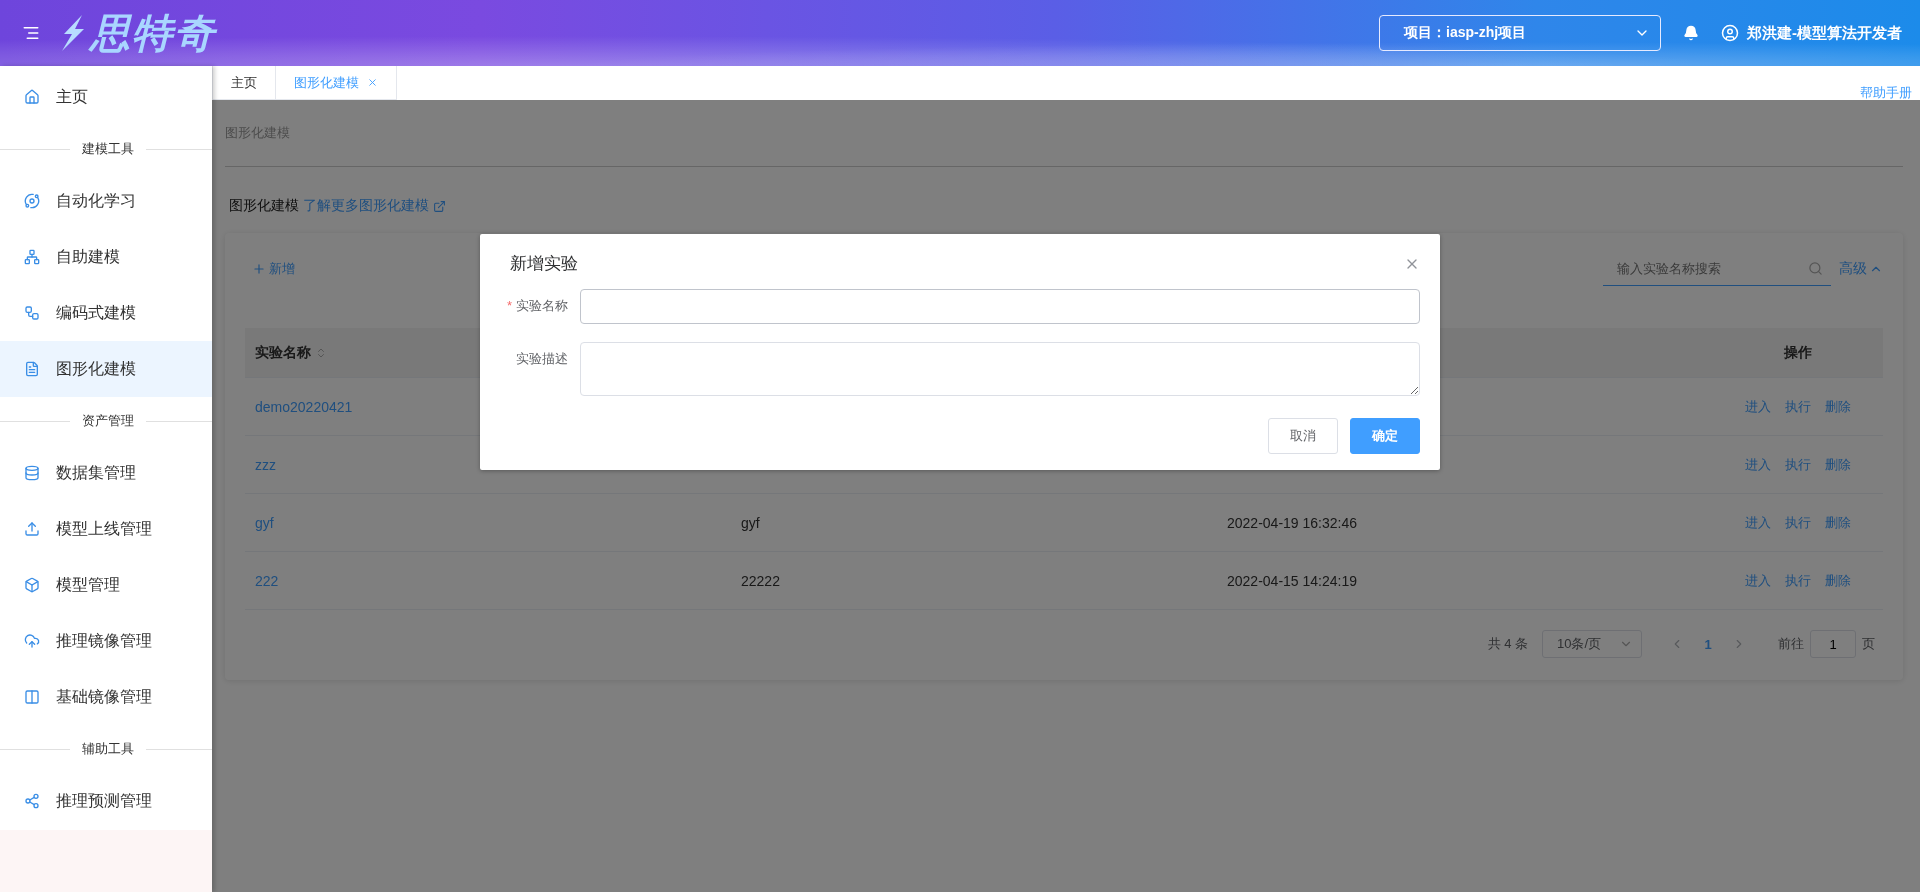  Describe the element at coordinates (153, 33) in the screenshot. I see `brand-name: 思特奇` at that location.